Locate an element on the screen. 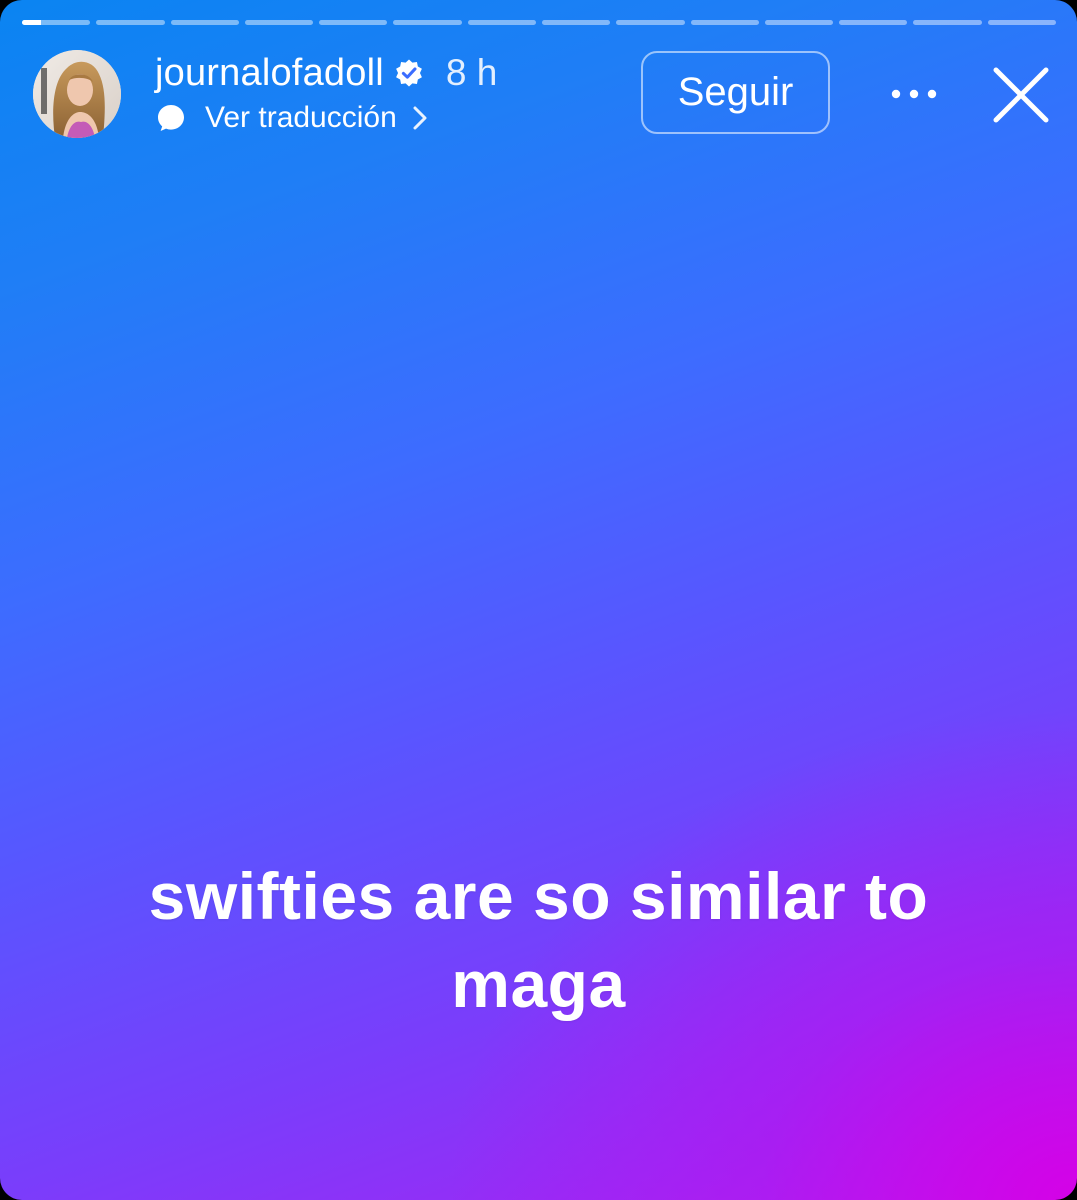 This screenshot has width=1077, height=1200. avatar-photo is located at coordinates (77, 94).